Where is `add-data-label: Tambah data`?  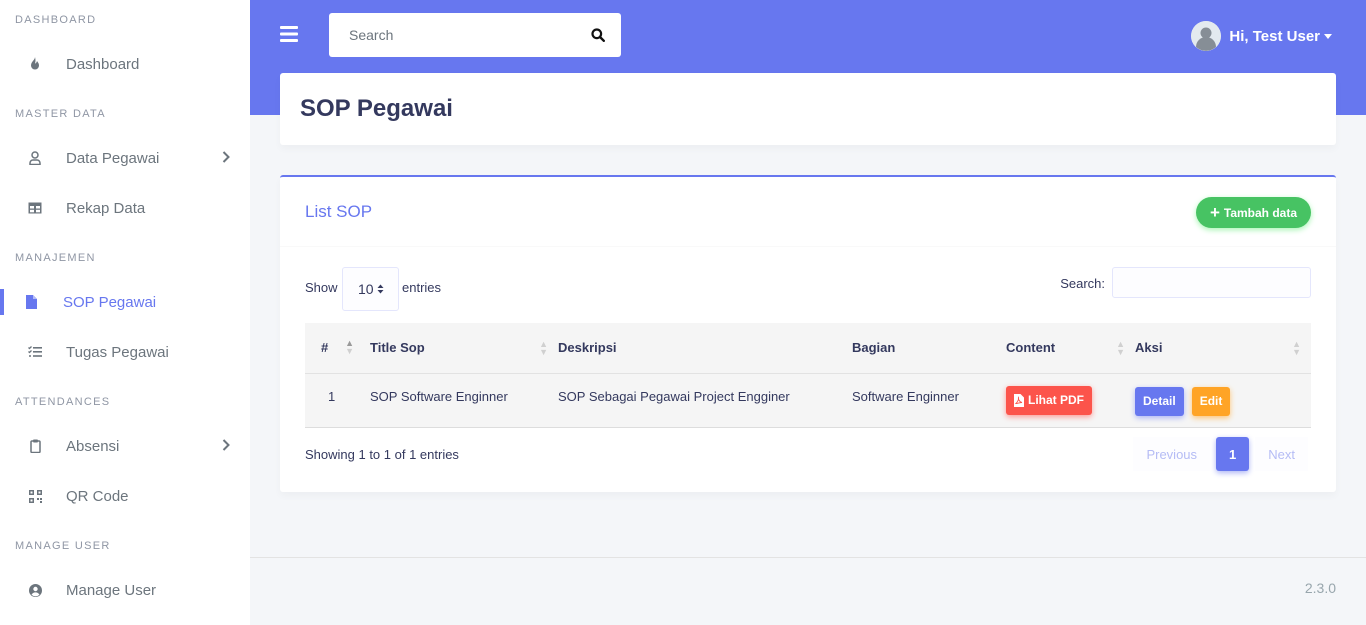
add-data-label: Tambah data is located at coordinates (1260, 212).